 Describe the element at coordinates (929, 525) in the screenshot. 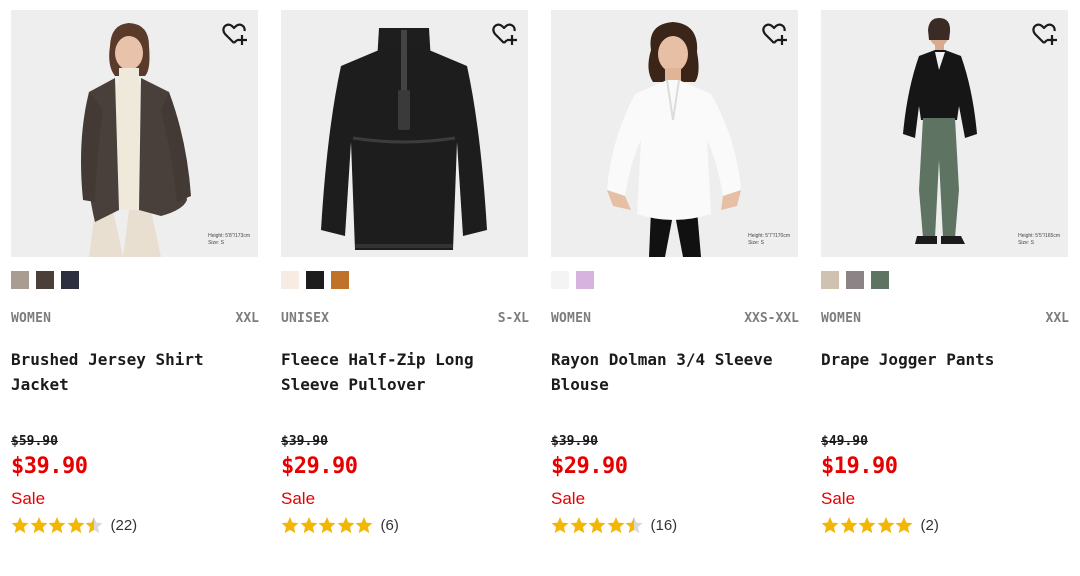

I see `review-count: (2)` at that location.